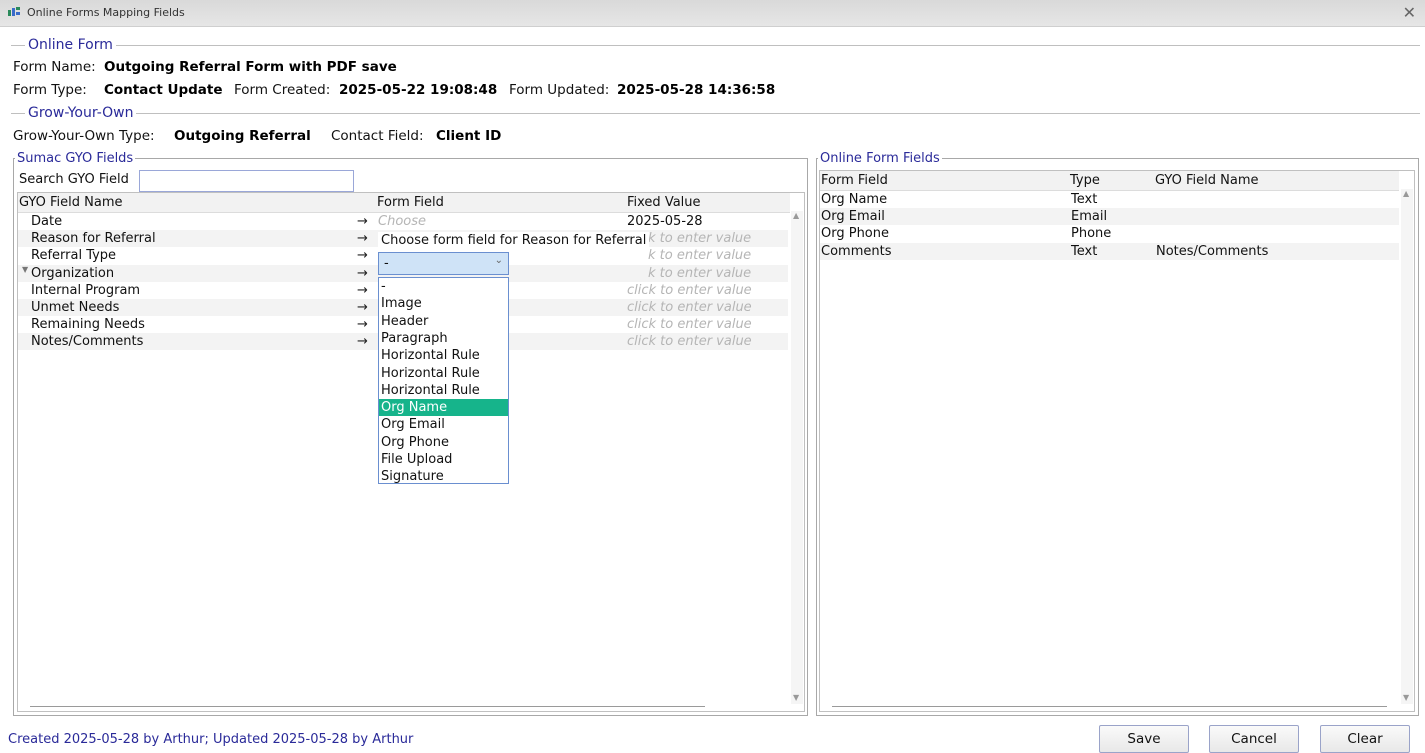 This screenshot has width=1425, height=753. What do you see at coordinates (443, 442) in the screenshot?
I see `dropdown-option: Org Phone` at bounding box center [443, 442].